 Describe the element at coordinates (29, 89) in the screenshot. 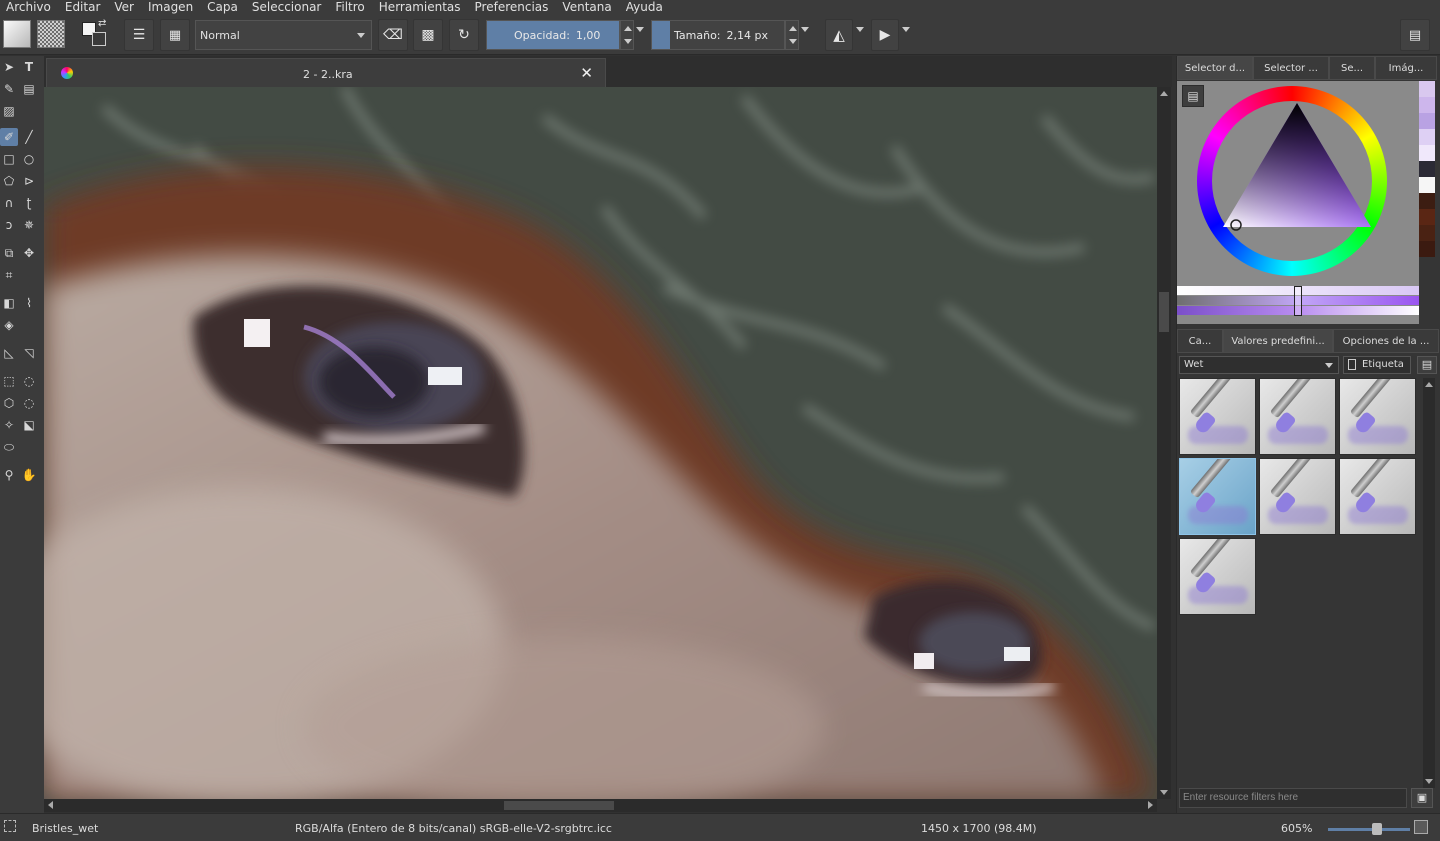

I see `calligraphy-tool-icon: ▤` at that location.